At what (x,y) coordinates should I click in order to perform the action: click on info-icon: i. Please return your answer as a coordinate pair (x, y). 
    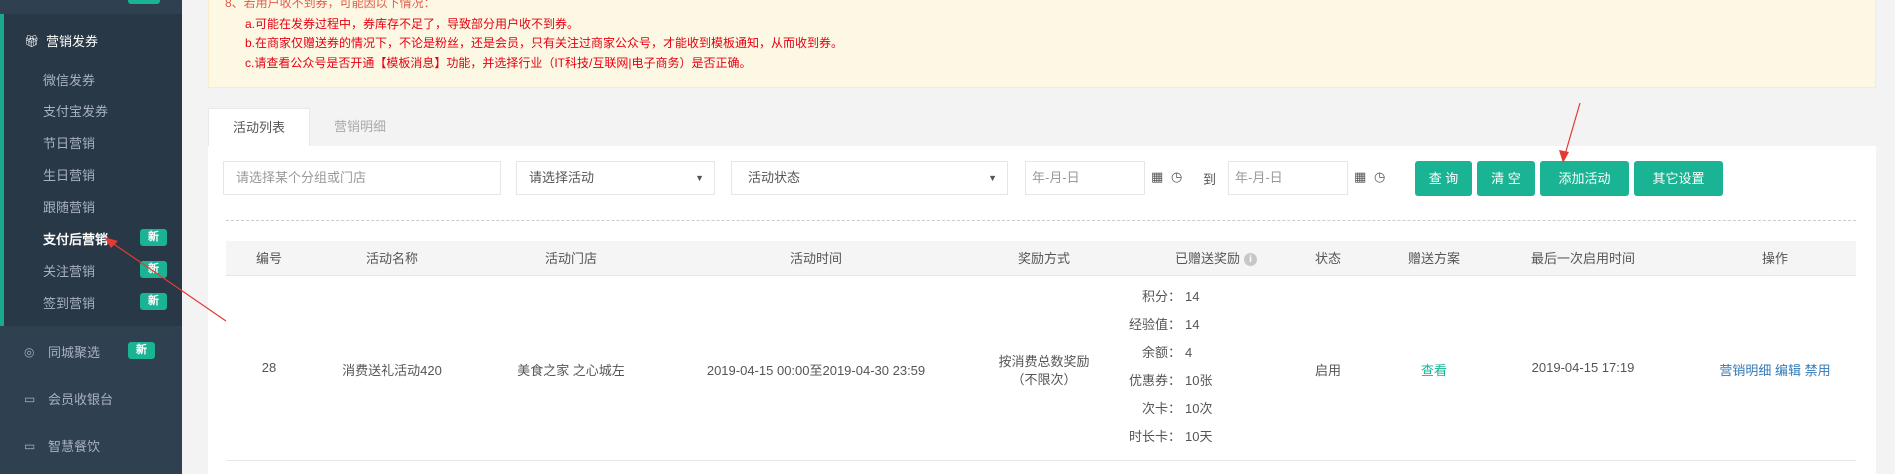
    Looking at the image, I should click on (1251, 260).